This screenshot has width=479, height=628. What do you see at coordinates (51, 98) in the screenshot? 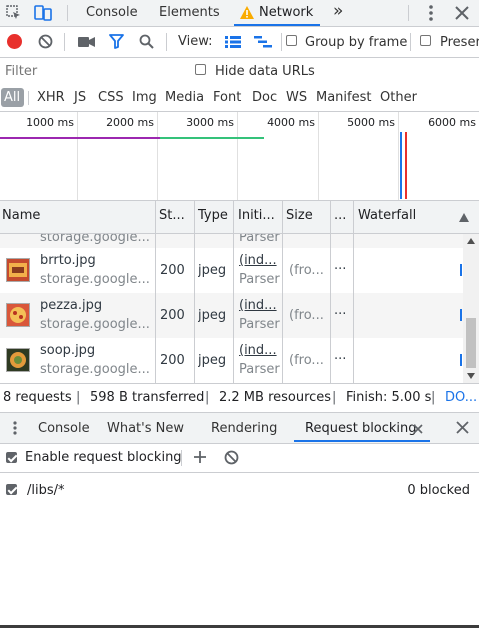
I see `type-filter-xhr: XHR` at bounding box center [51, 98].